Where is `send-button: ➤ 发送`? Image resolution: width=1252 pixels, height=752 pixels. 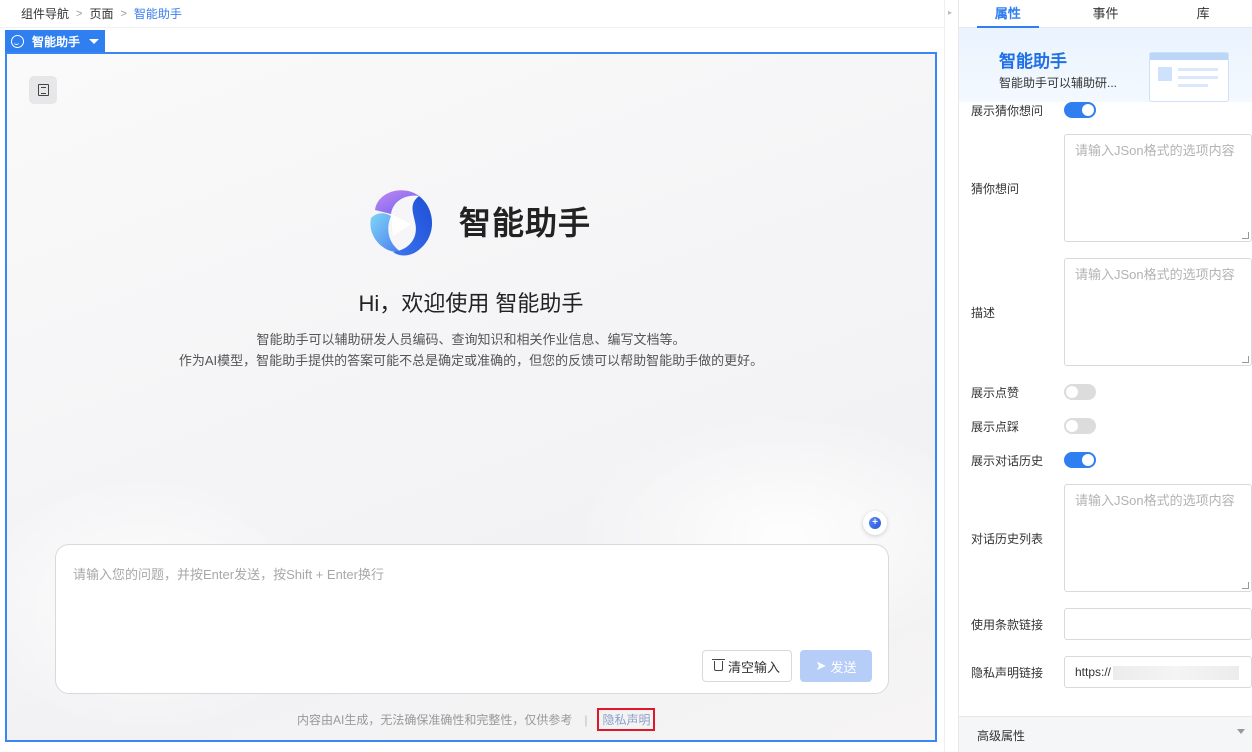 send-button: ➤ 发送 is located at coordinates (836, 666).